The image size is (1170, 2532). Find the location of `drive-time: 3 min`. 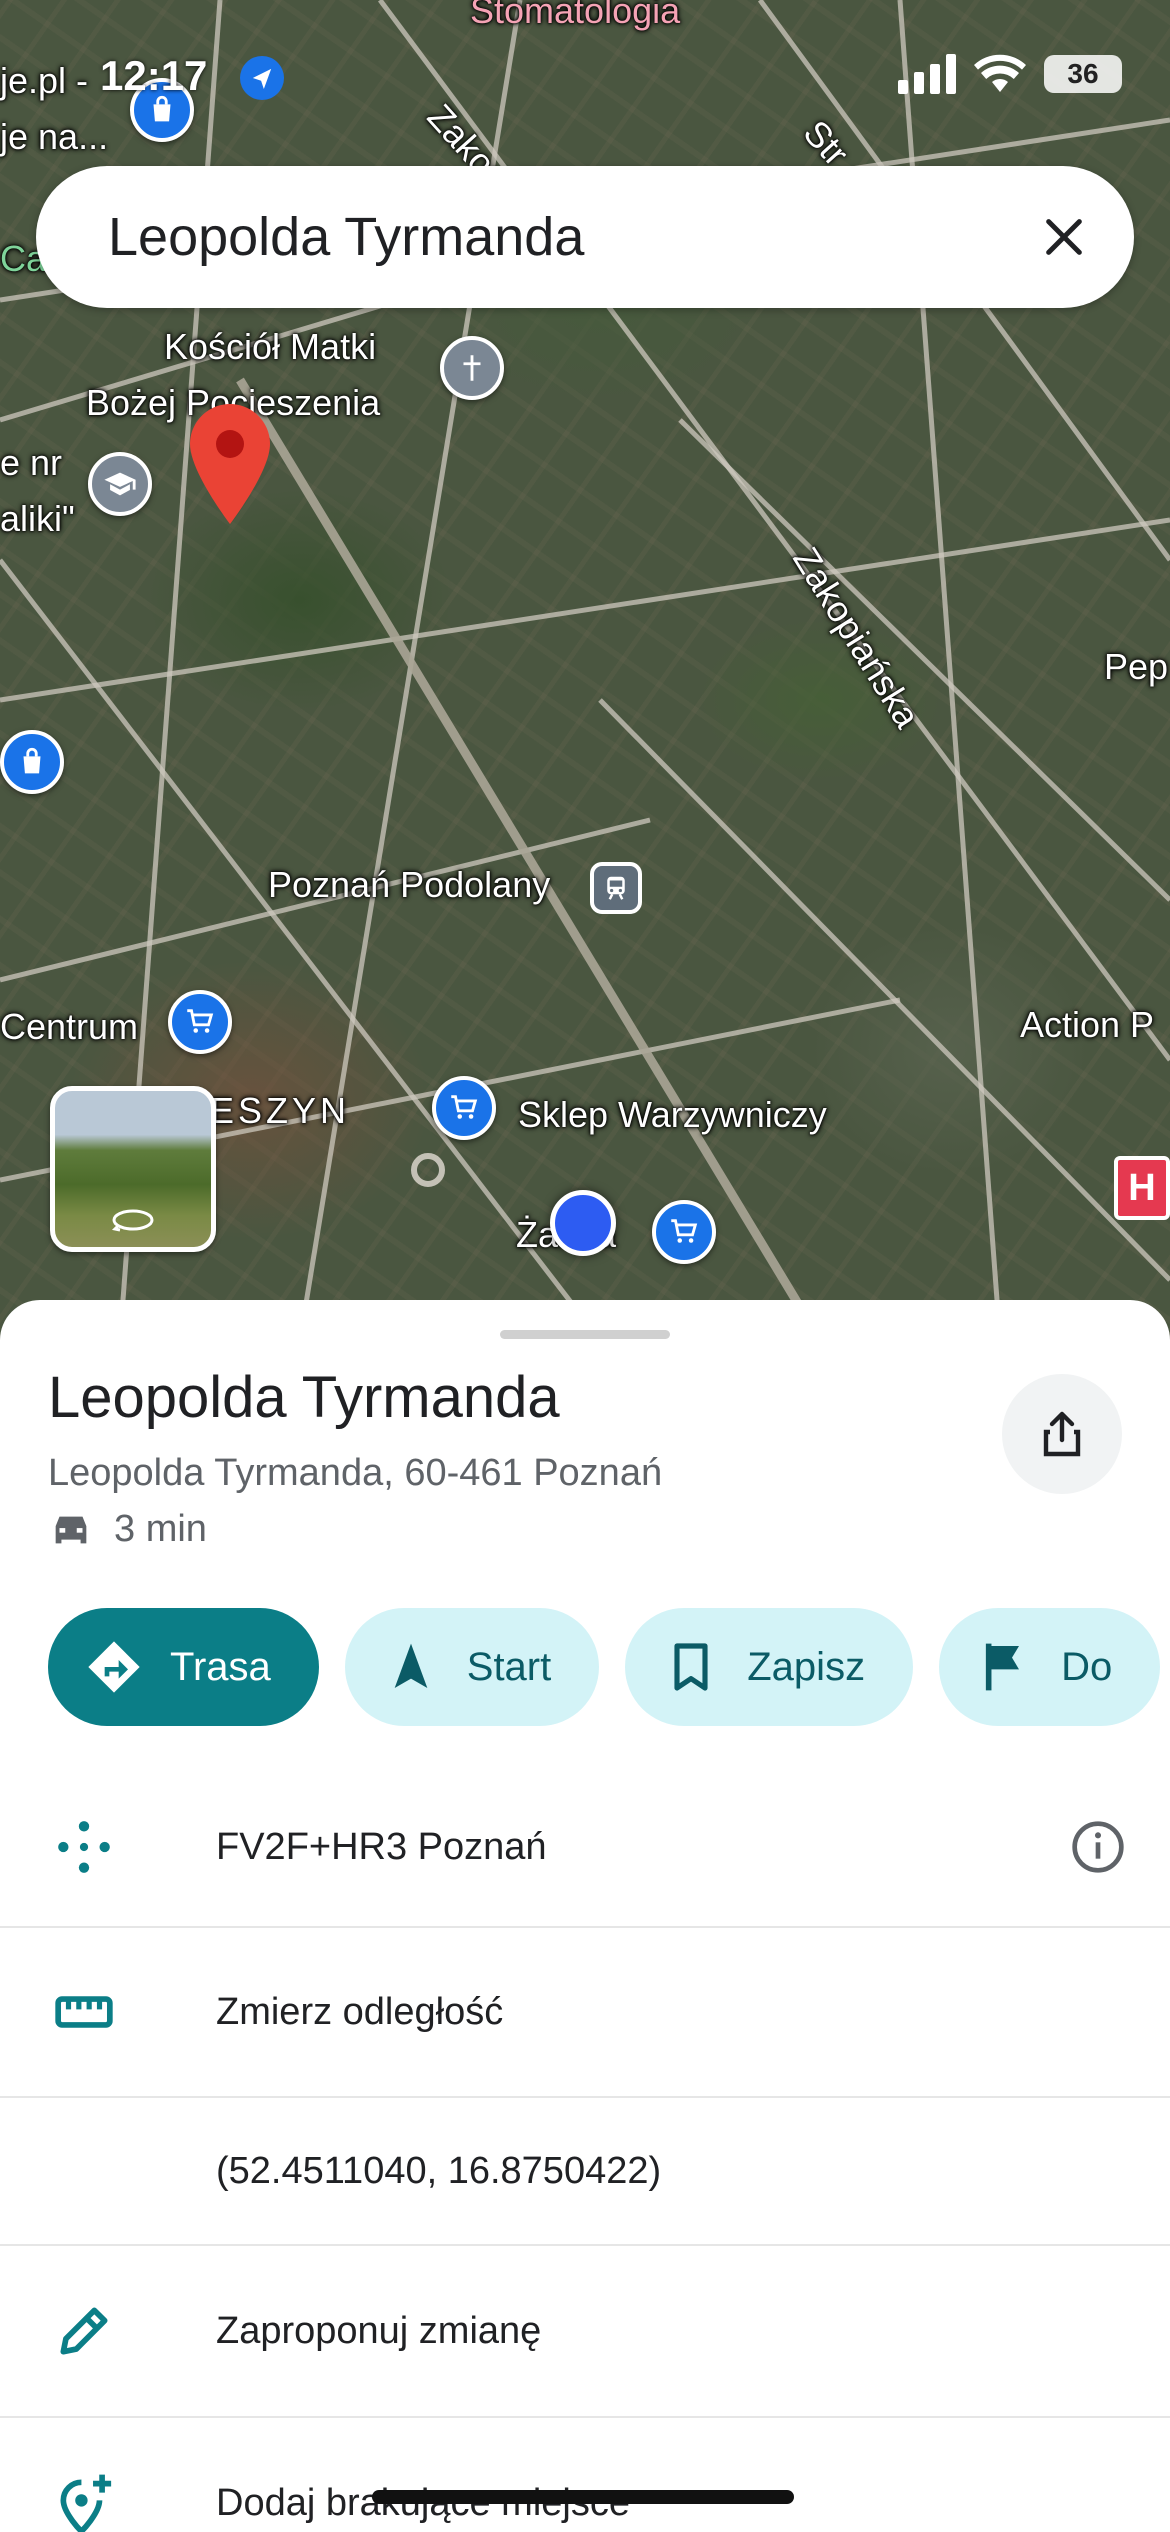

drive-time: 3 min is located at coordinates (127, 1529).